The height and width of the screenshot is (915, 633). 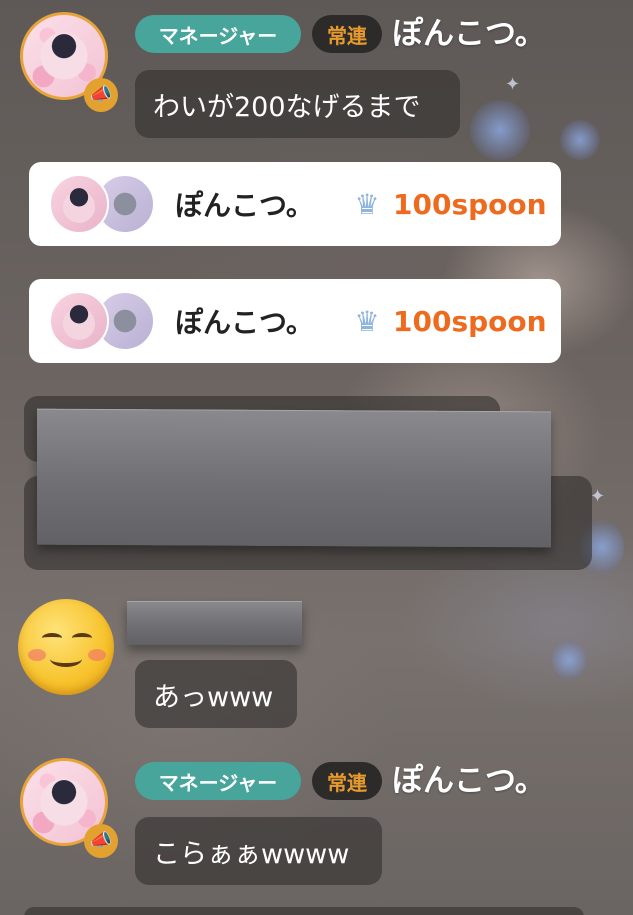 What do you see at coordinates (97, 655) in the screenshot?
I see `right-cheek` at bounding box center [97, 655].